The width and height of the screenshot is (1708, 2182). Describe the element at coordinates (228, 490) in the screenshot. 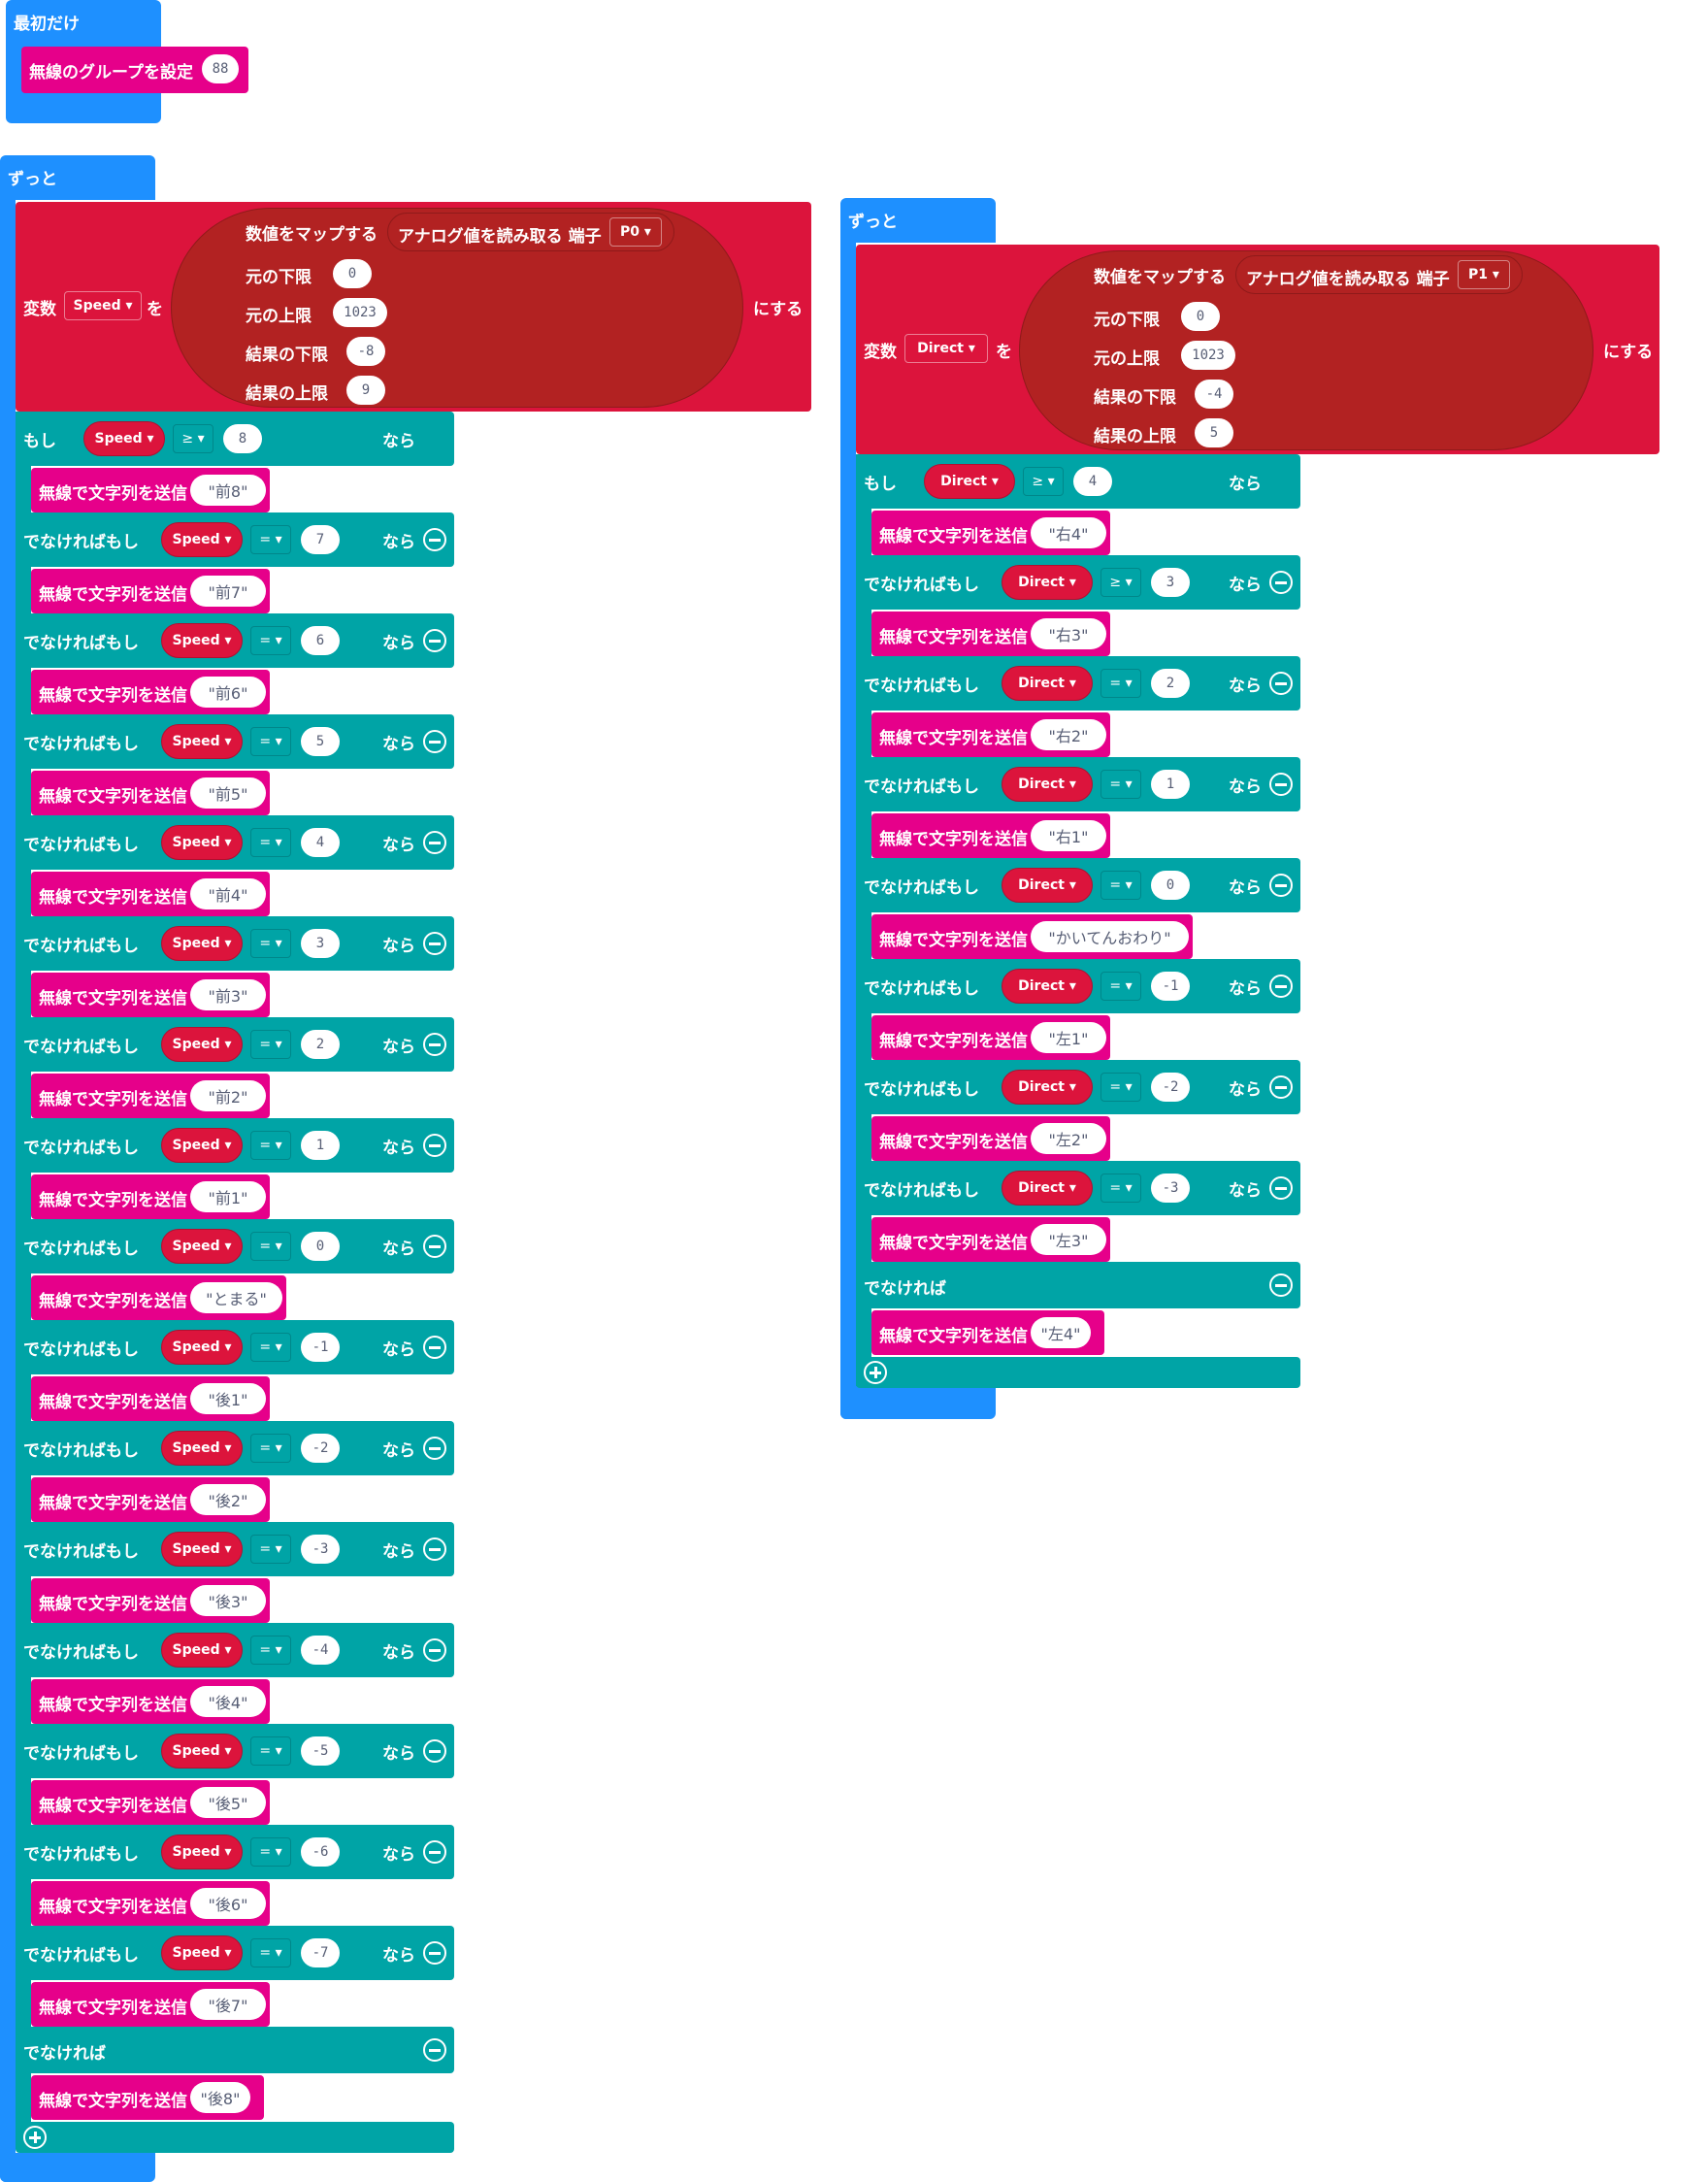

I see `message-string-field: "前8"` at that location.